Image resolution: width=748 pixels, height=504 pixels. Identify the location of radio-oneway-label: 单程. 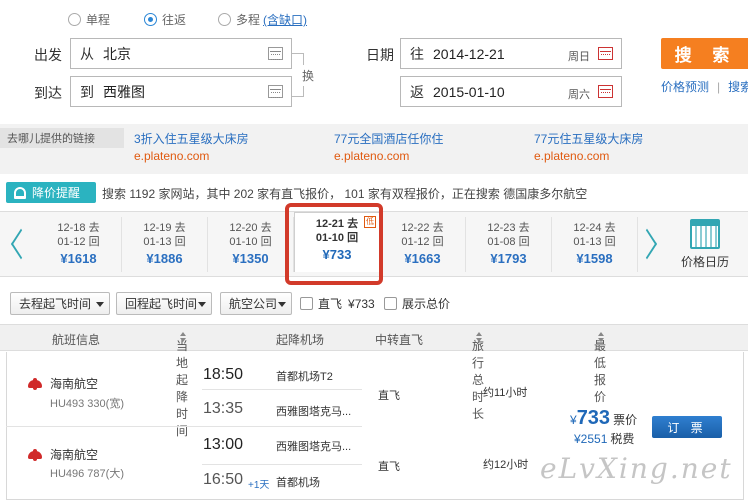
(98, 20).